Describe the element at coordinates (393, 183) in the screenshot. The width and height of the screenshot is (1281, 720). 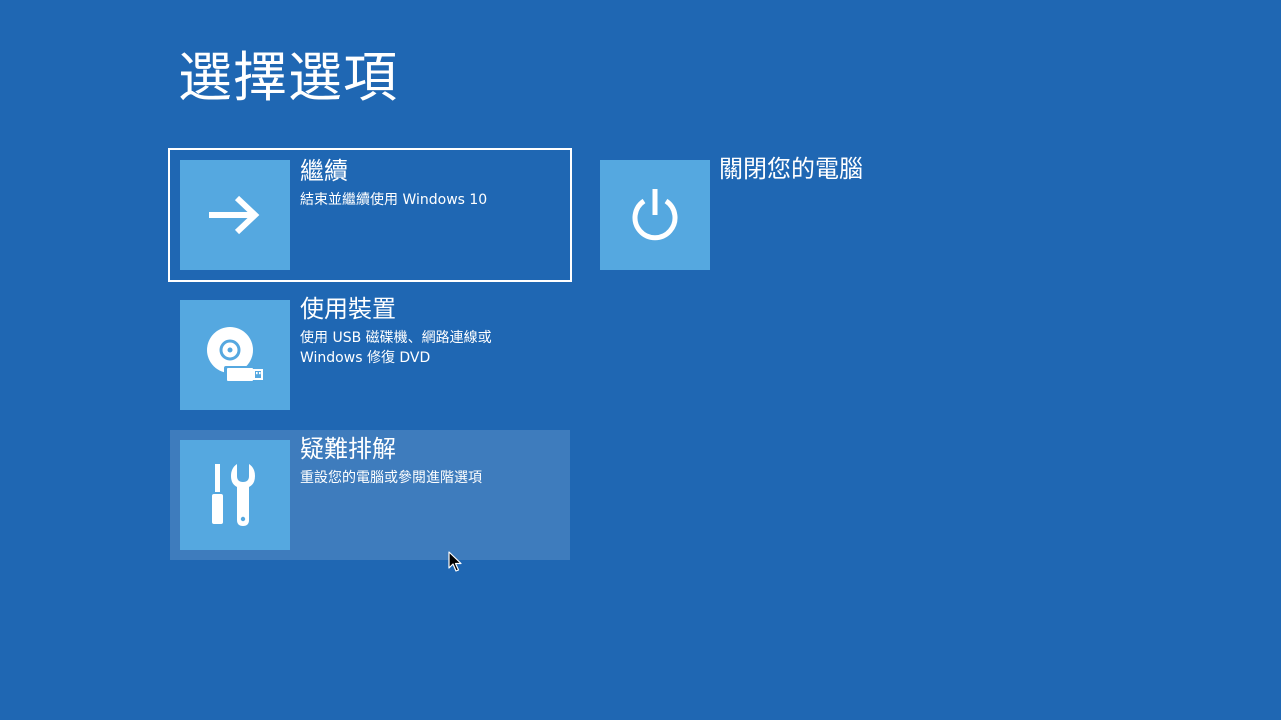
I see `continue-text: 繼續 結束並繼續使用 Windows 10` at that location.